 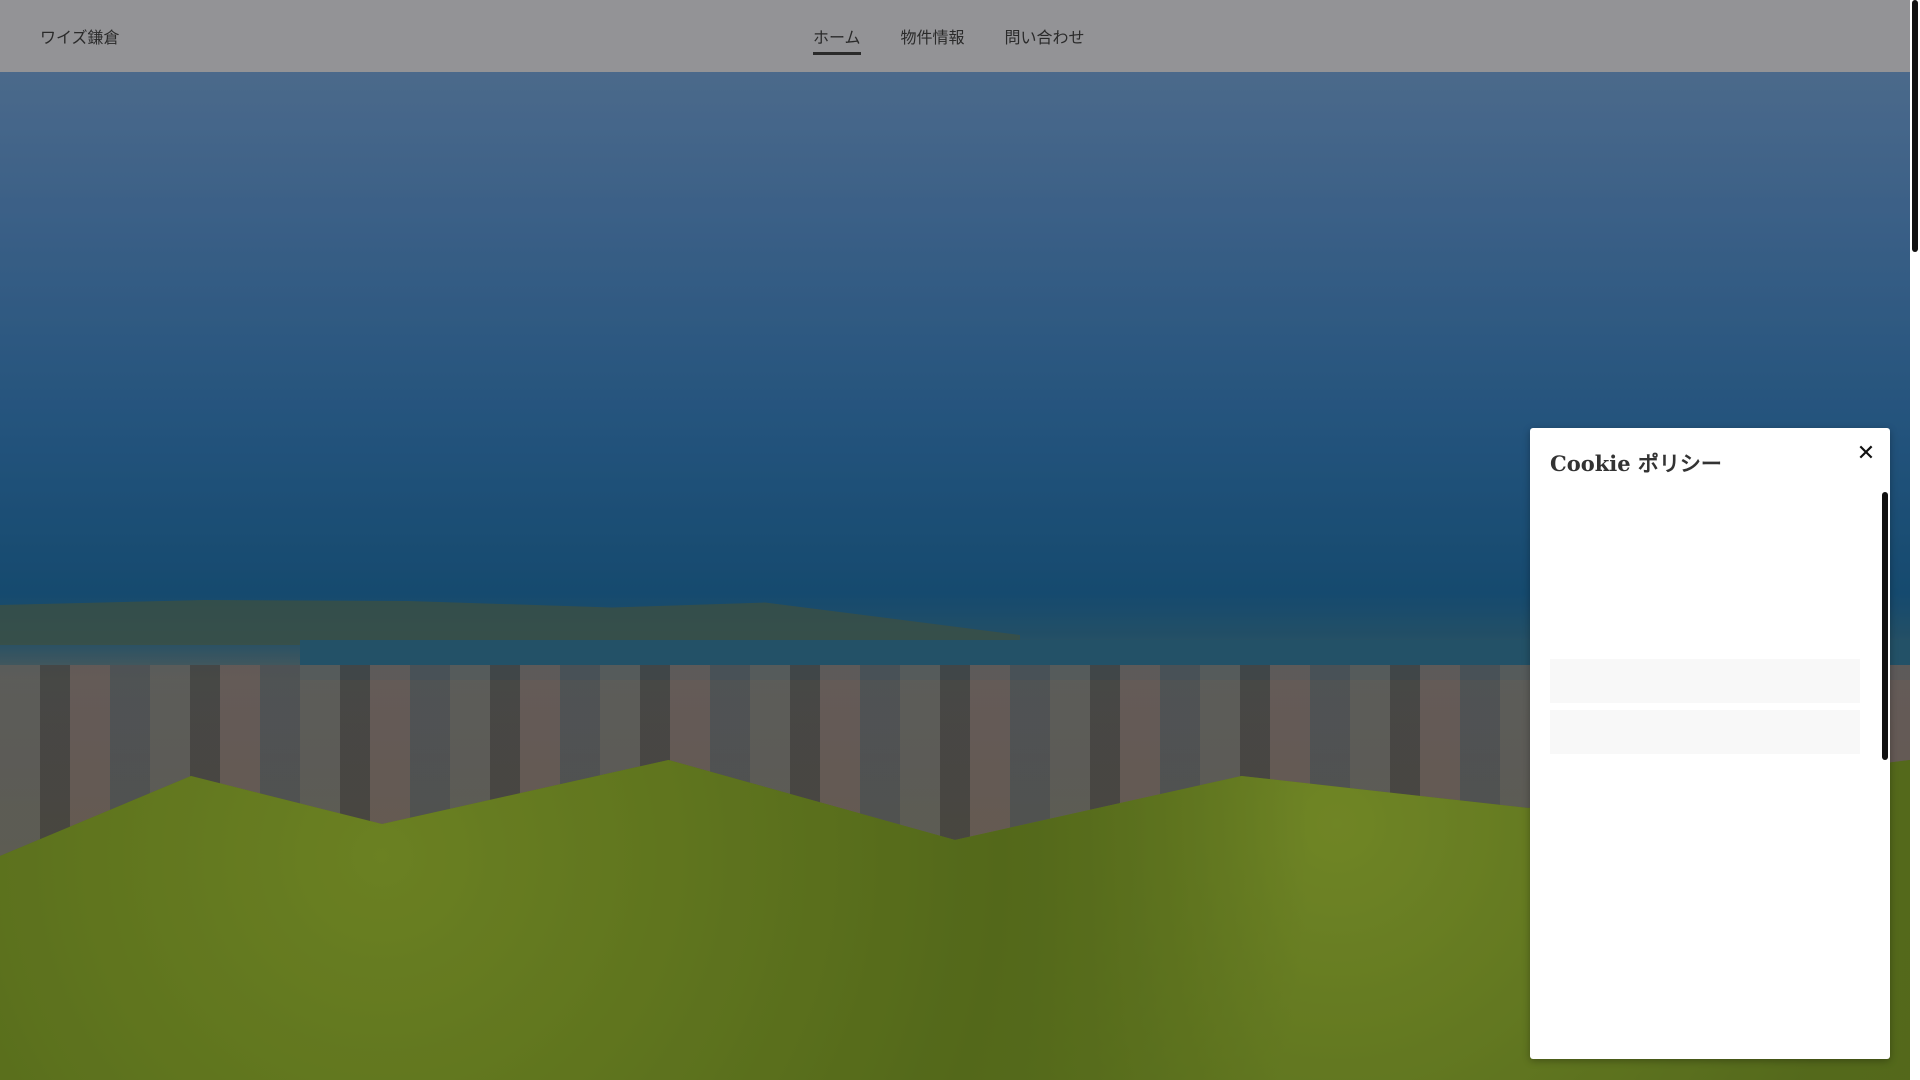 I want to click on nav-contact: 問い合わせ, so click(x=1045, y=39).